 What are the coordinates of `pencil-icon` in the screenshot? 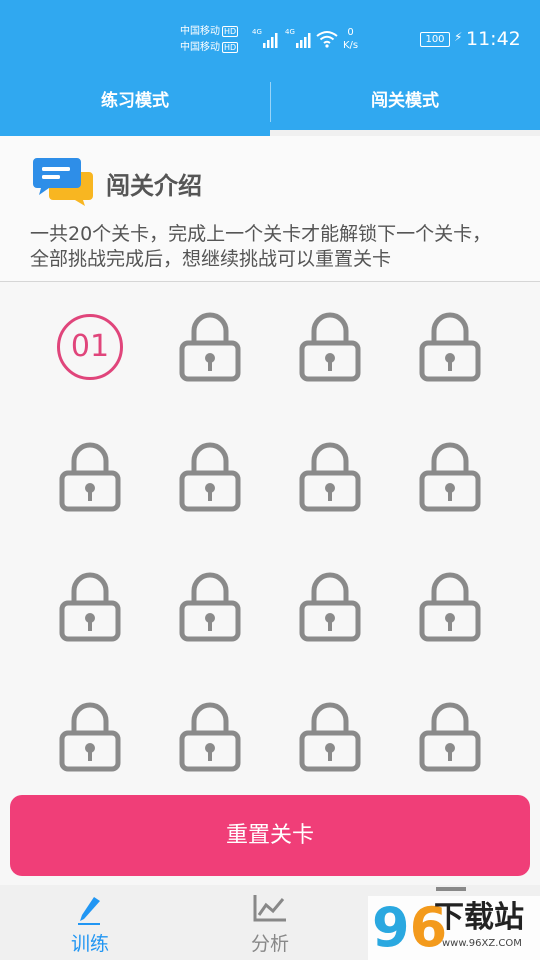 It's located at (89, 911).